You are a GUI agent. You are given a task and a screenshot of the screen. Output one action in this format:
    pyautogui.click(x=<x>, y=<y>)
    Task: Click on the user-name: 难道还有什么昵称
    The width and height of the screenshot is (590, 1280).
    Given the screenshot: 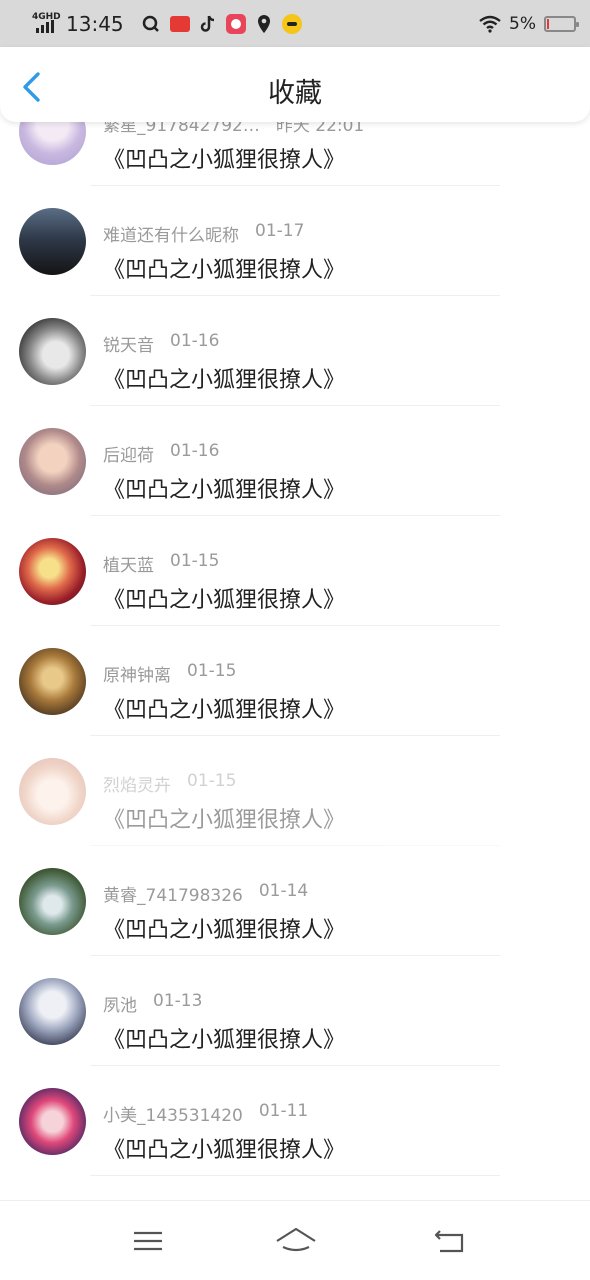 What is the action you would take?
    pyautogui.click(x=171, y=233)
    